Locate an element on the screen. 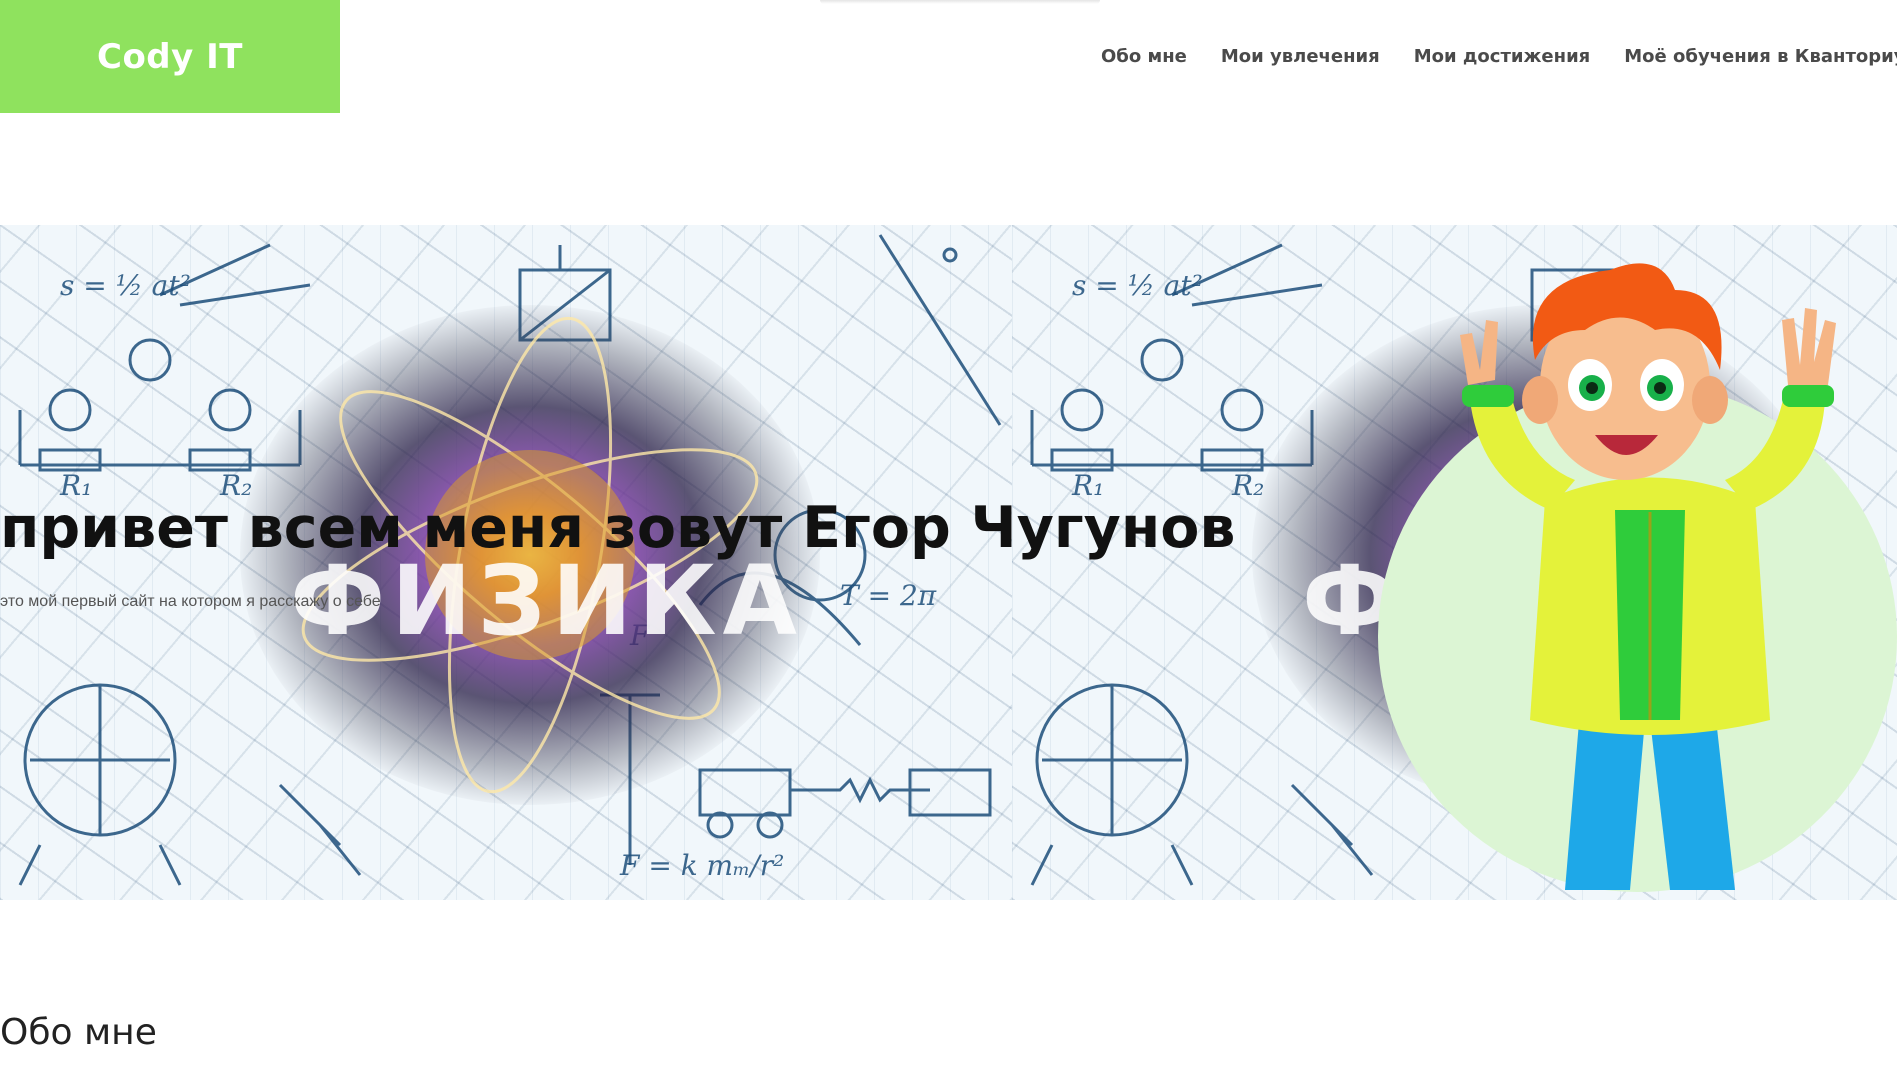 Image resolution: width=1897 pixels, height=1068 pixels. site-logo: Cody IT is located at coordinates (170, 56).